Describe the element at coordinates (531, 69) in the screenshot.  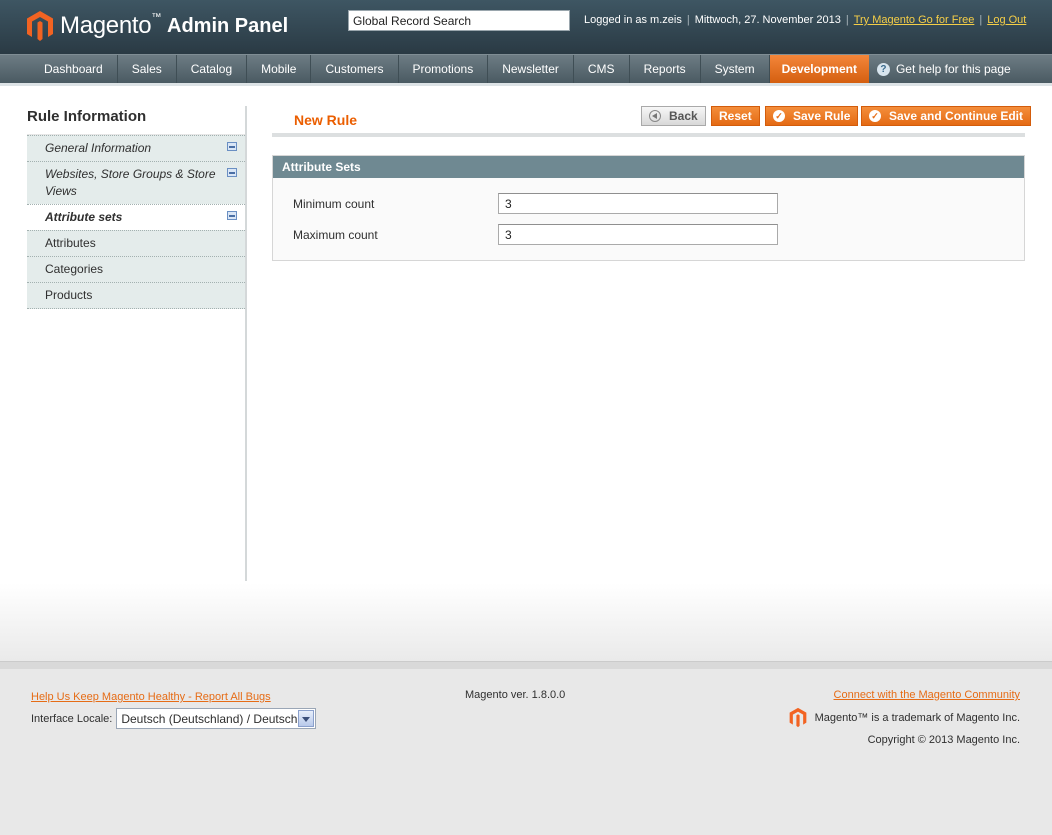
I see `nav-item-newsletter: Newsletter` at that location.